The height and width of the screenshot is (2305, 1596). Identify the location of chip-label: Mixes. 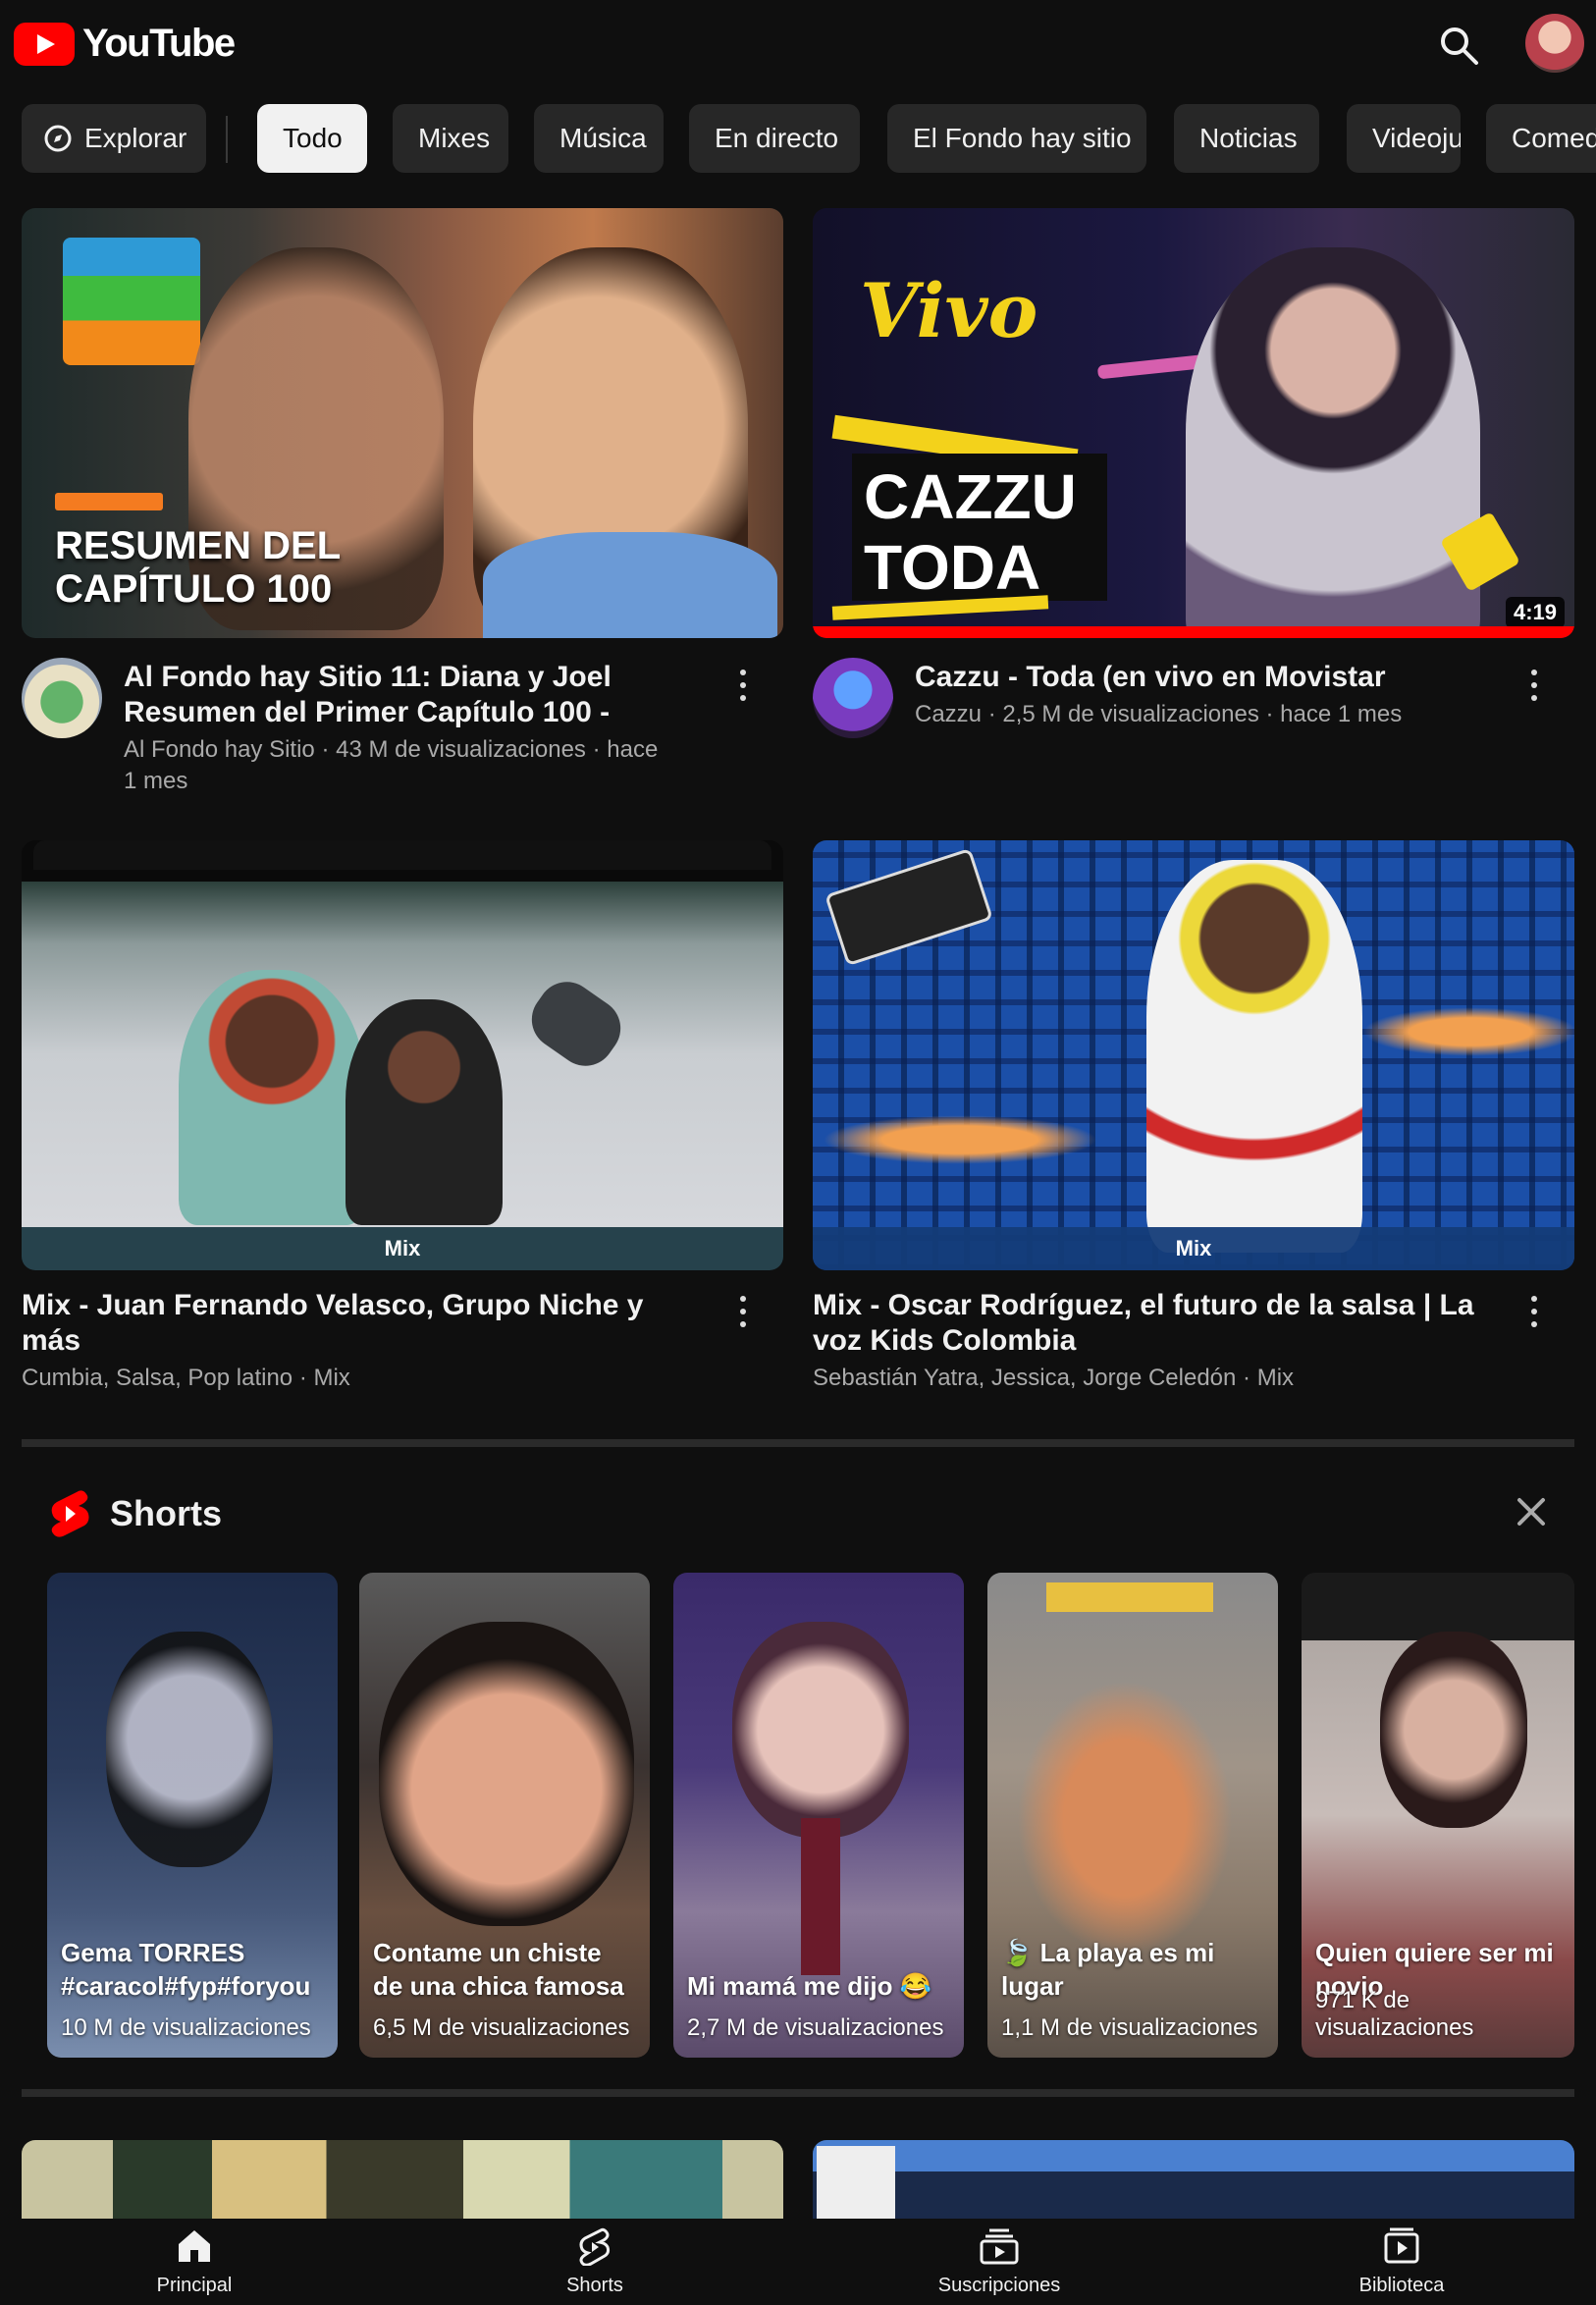
(454, 138).